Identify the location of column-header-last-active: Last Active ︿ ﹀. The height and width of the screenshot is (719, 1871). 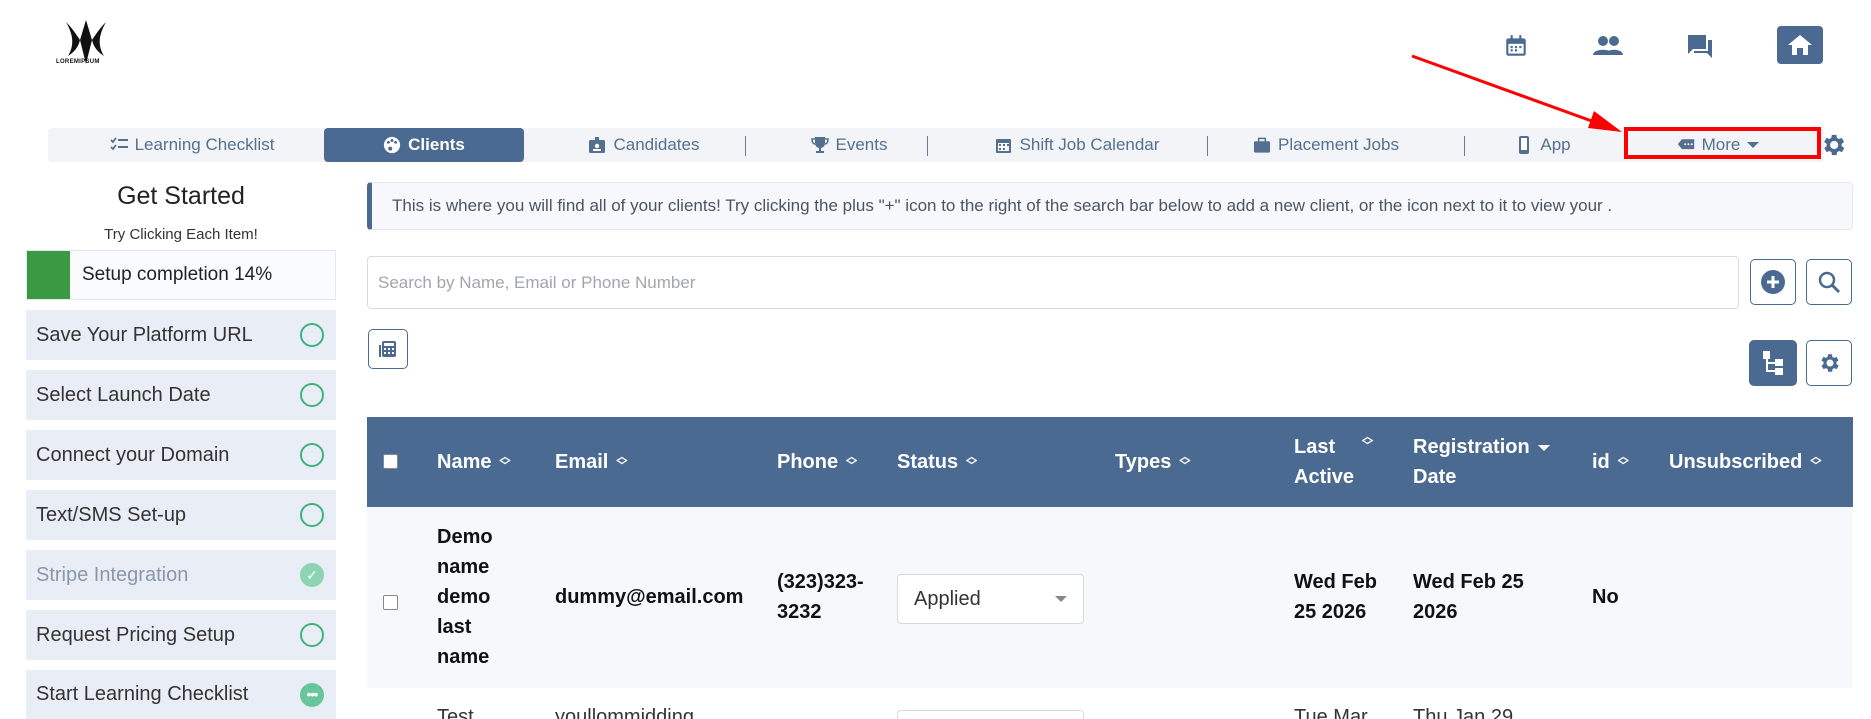
(1333, 462).